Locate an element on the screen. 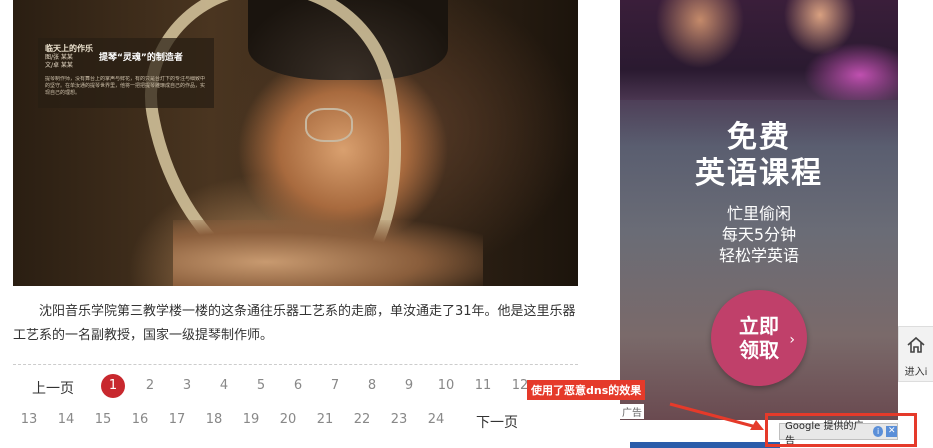 This screenshot has height=448, width=933. page-number-1: 1 is located at coordinates (113, 386).